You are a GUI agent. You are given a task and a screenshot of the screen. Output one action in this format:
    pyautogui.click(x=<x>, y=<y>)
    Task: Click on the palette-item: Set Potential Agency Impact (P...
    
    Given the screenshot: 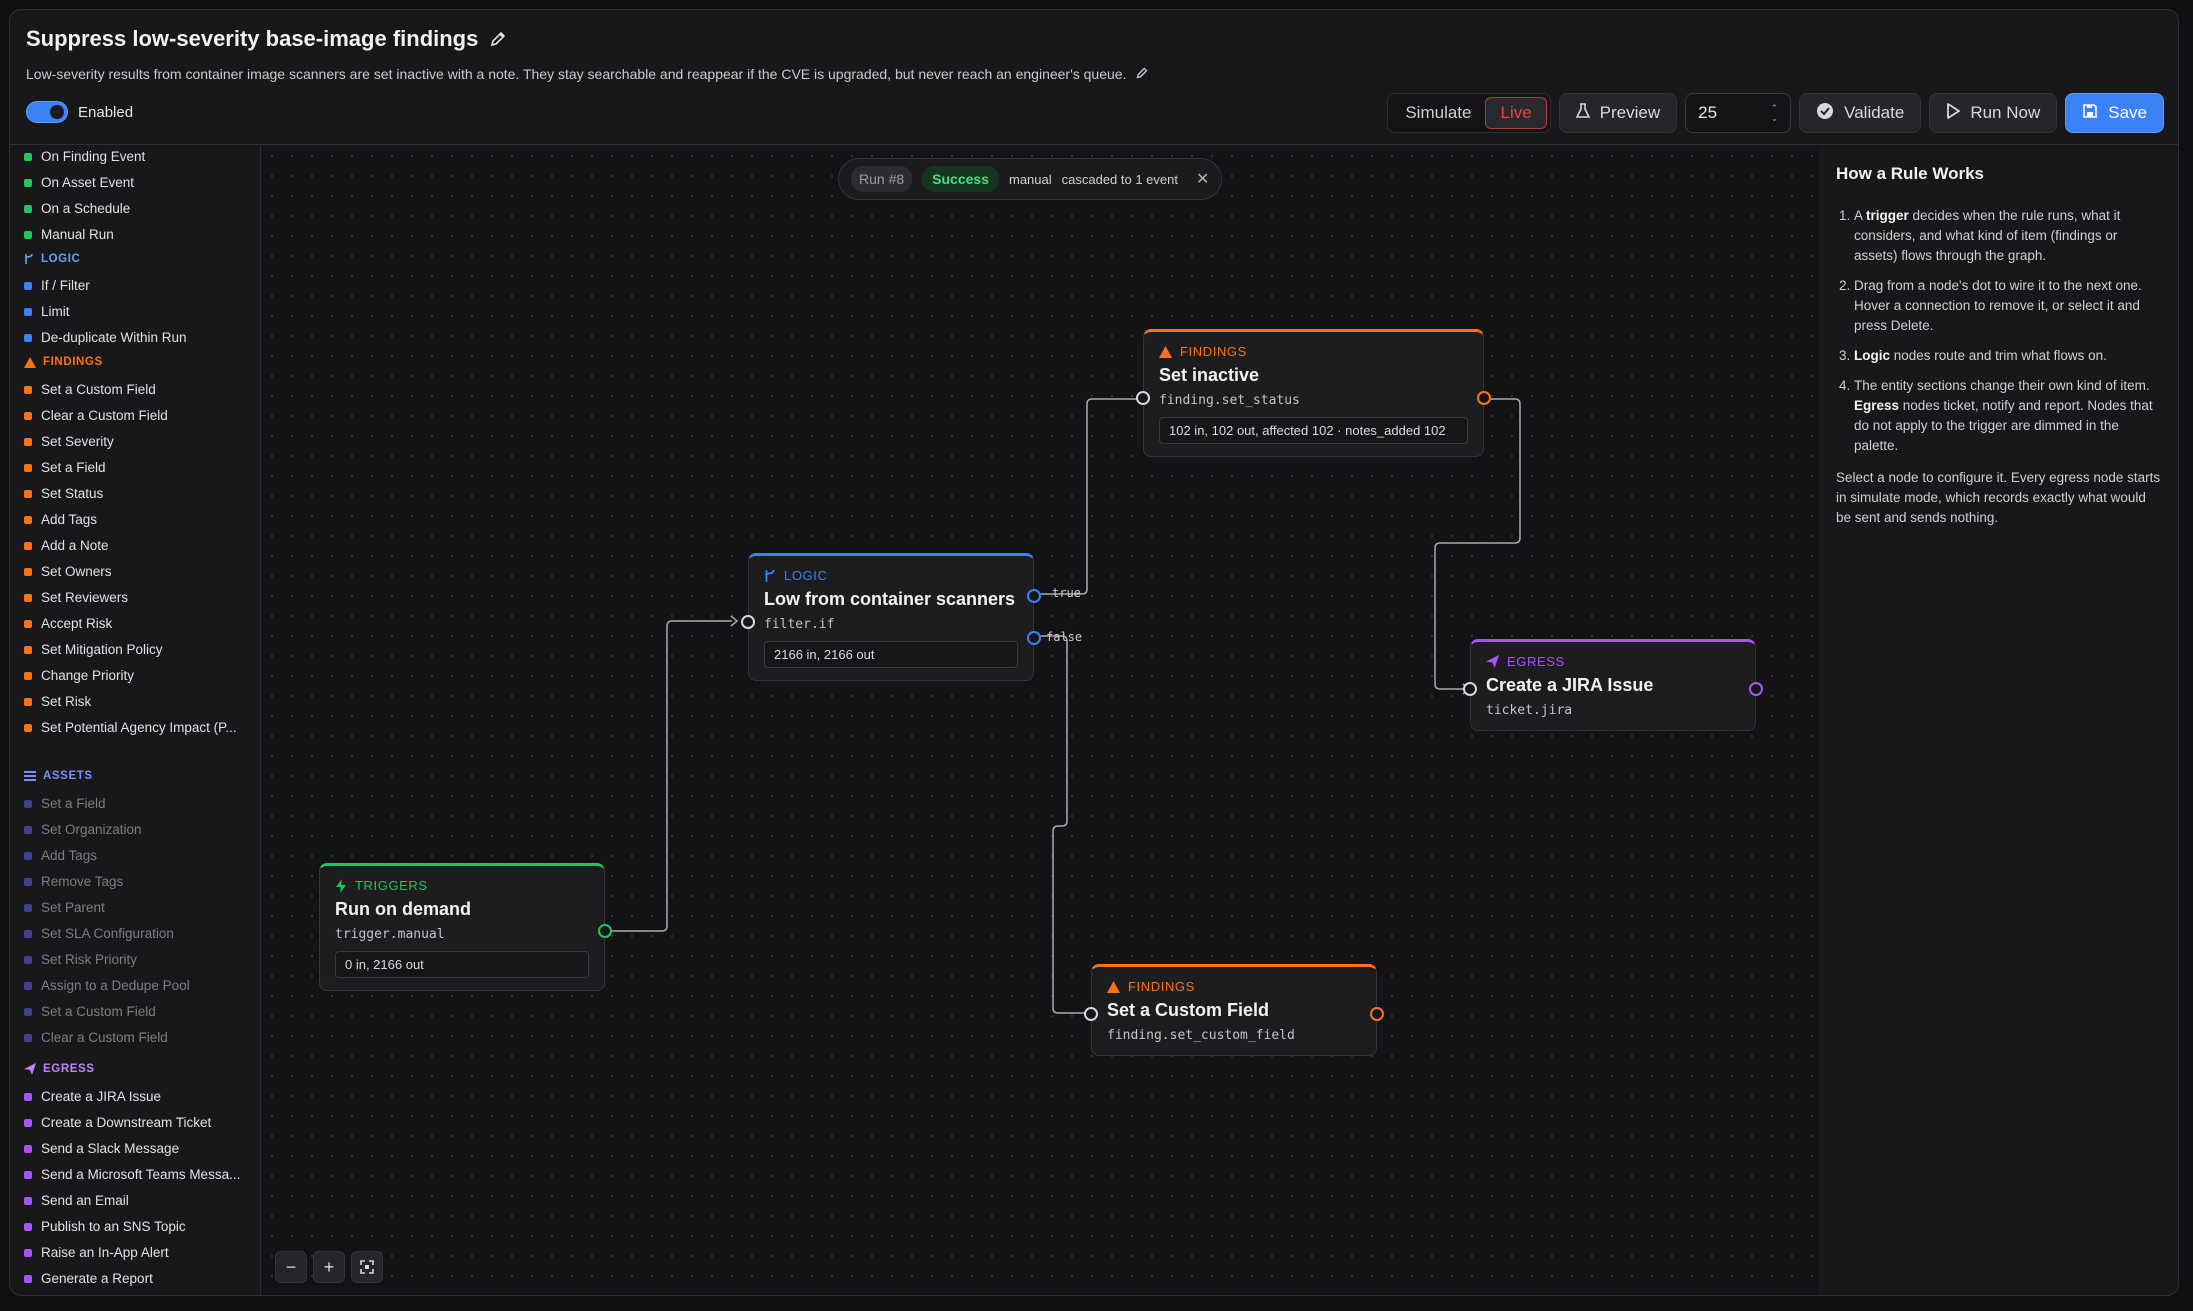 What is the action you would take?
    pyautogui.click(x=130, y=727)
    